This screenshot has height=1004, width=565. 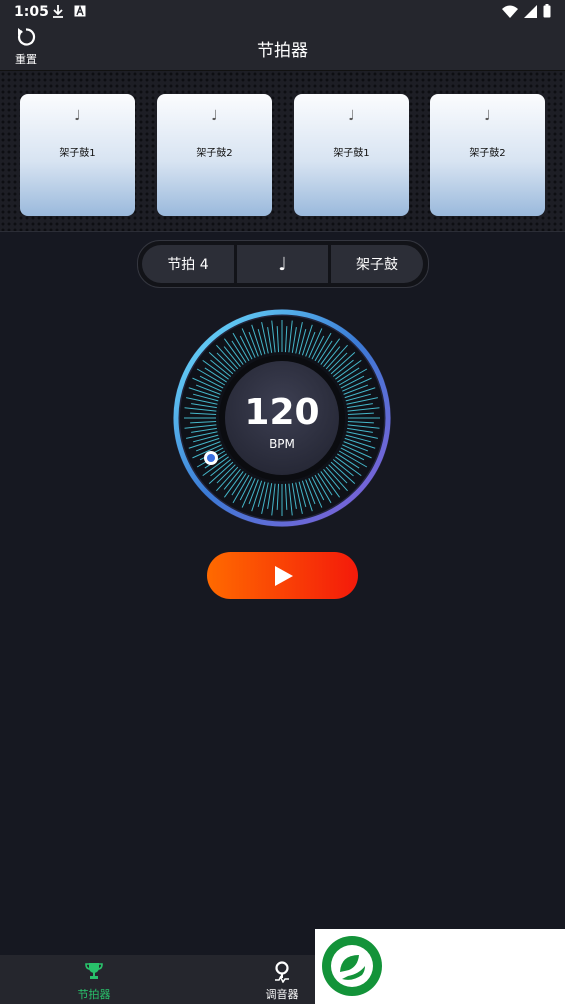 What do you see at coordinates (282, 994) in the screenshot?
I see `nav-label: 调音器` at bounding box center [282, 994].